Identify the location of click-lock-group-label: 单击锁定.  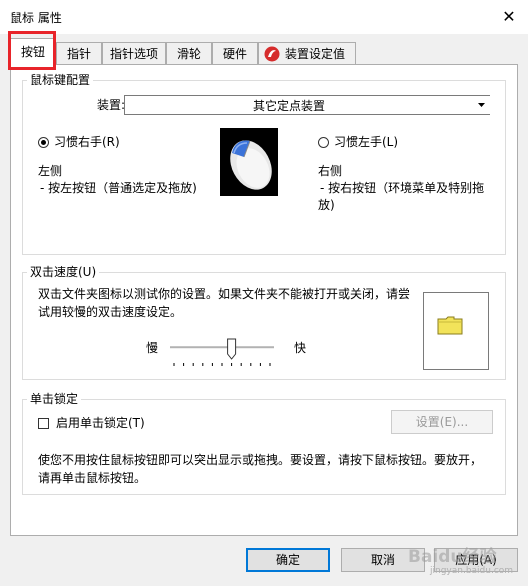
(54, 399).